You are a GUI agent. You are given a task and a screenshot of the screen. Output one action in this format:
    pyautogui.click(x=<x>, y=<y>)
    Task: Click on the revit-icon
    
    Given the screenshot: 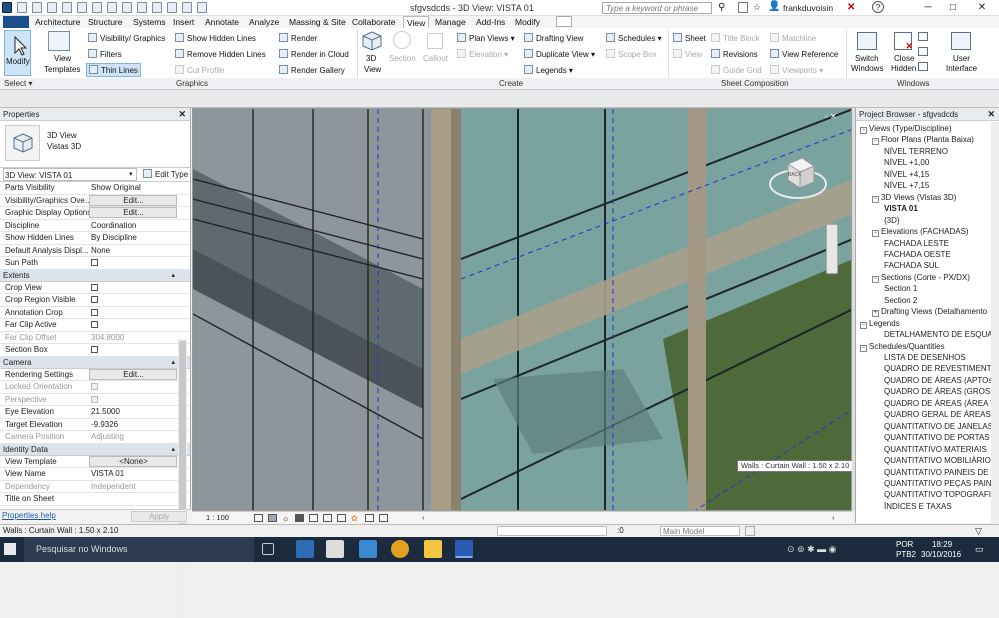 What is the action you would take?
    pyautogui.click(x=464, y=549)
    